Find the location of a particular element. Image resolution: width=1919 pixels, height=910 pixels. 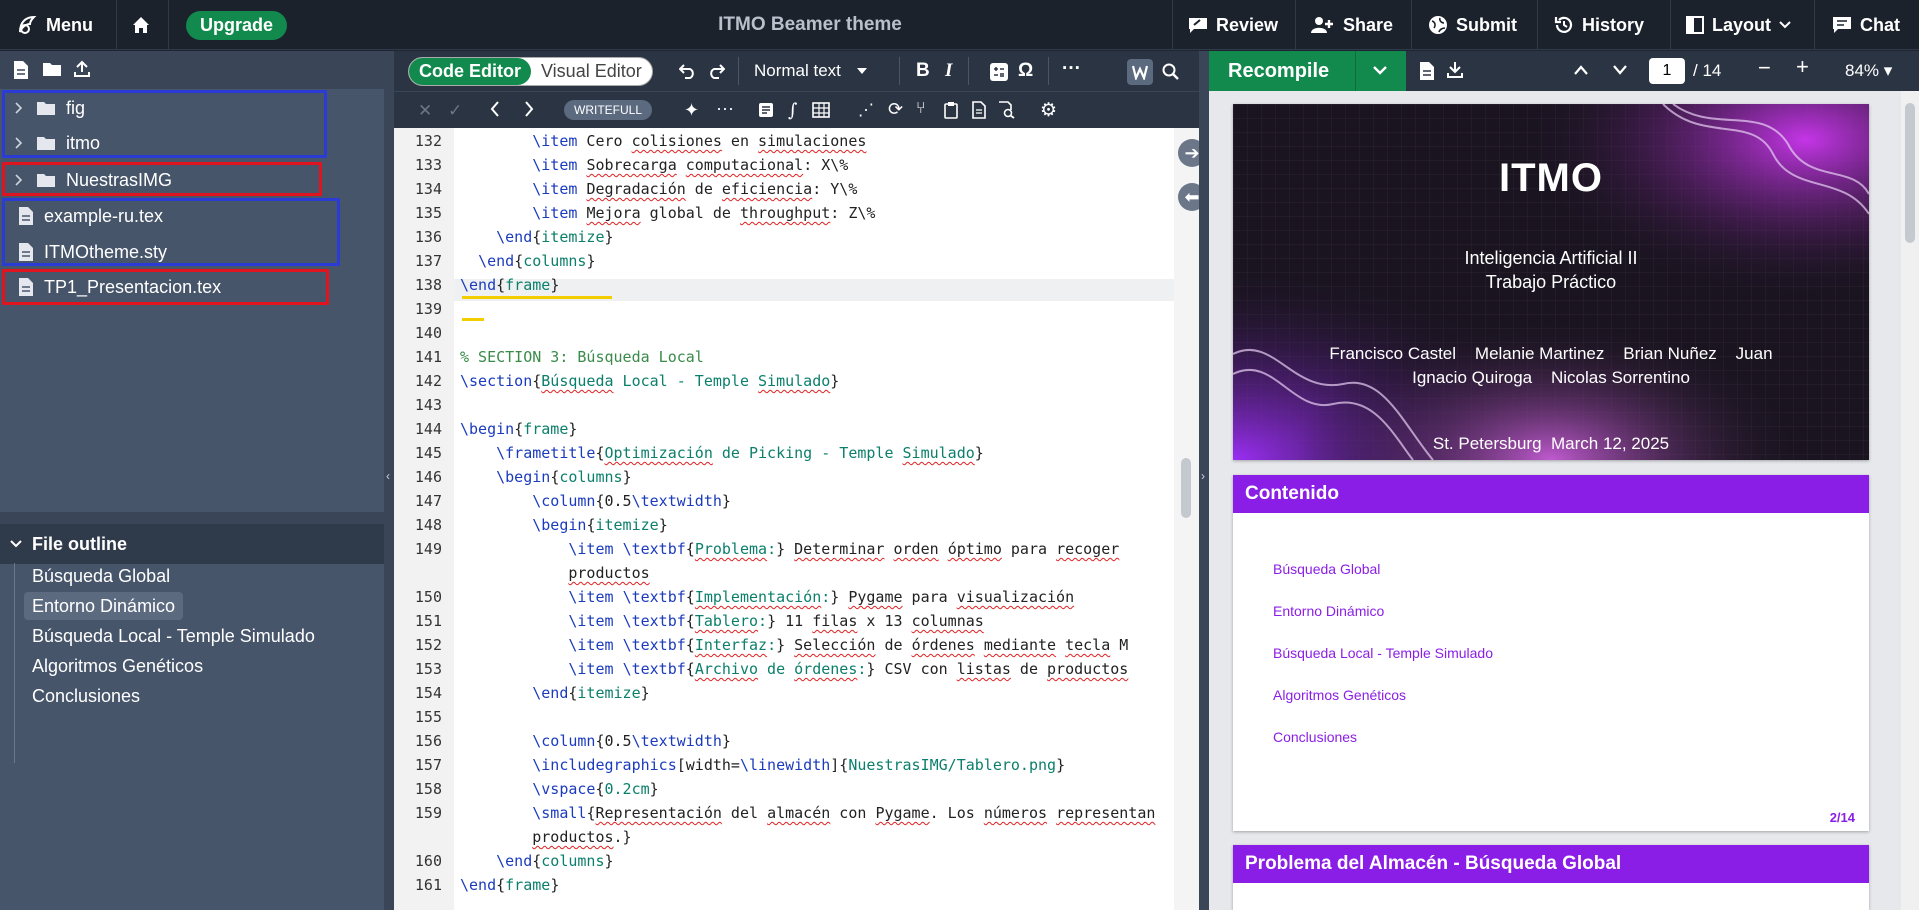

code-line: % SECTION 3: Búsqueda Local is located at coordinates (582, 357).